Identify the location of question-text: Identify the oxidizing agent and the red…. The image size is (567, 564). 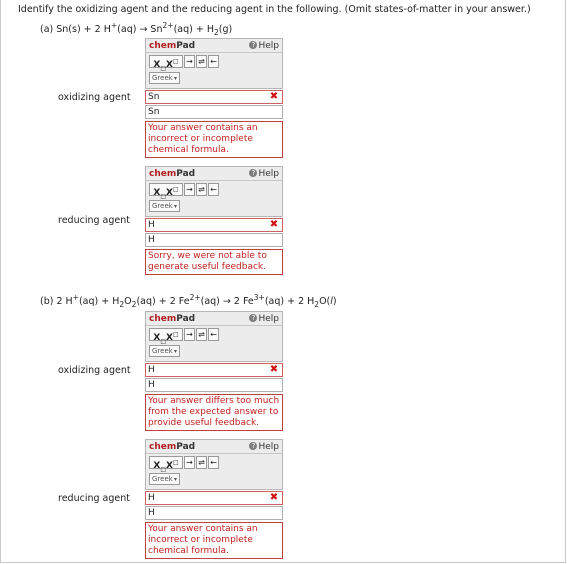
(274, 9).